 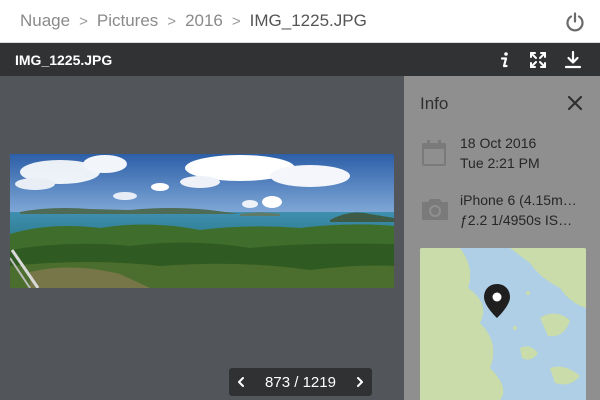 I want to click on photo-time: Tue 2:21 PM, so click(x=500, y=163).